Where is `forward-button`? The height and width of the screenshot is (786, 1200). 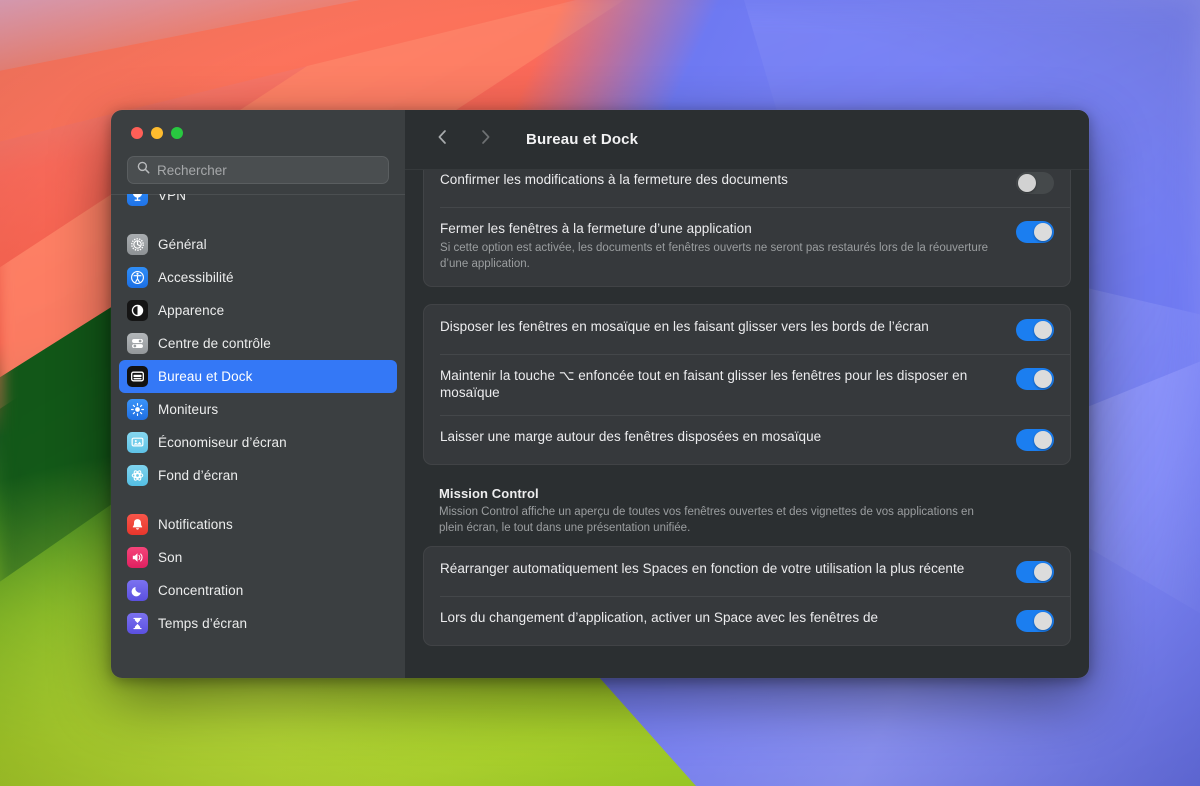 forward-button is located at coordinates (485, 140).